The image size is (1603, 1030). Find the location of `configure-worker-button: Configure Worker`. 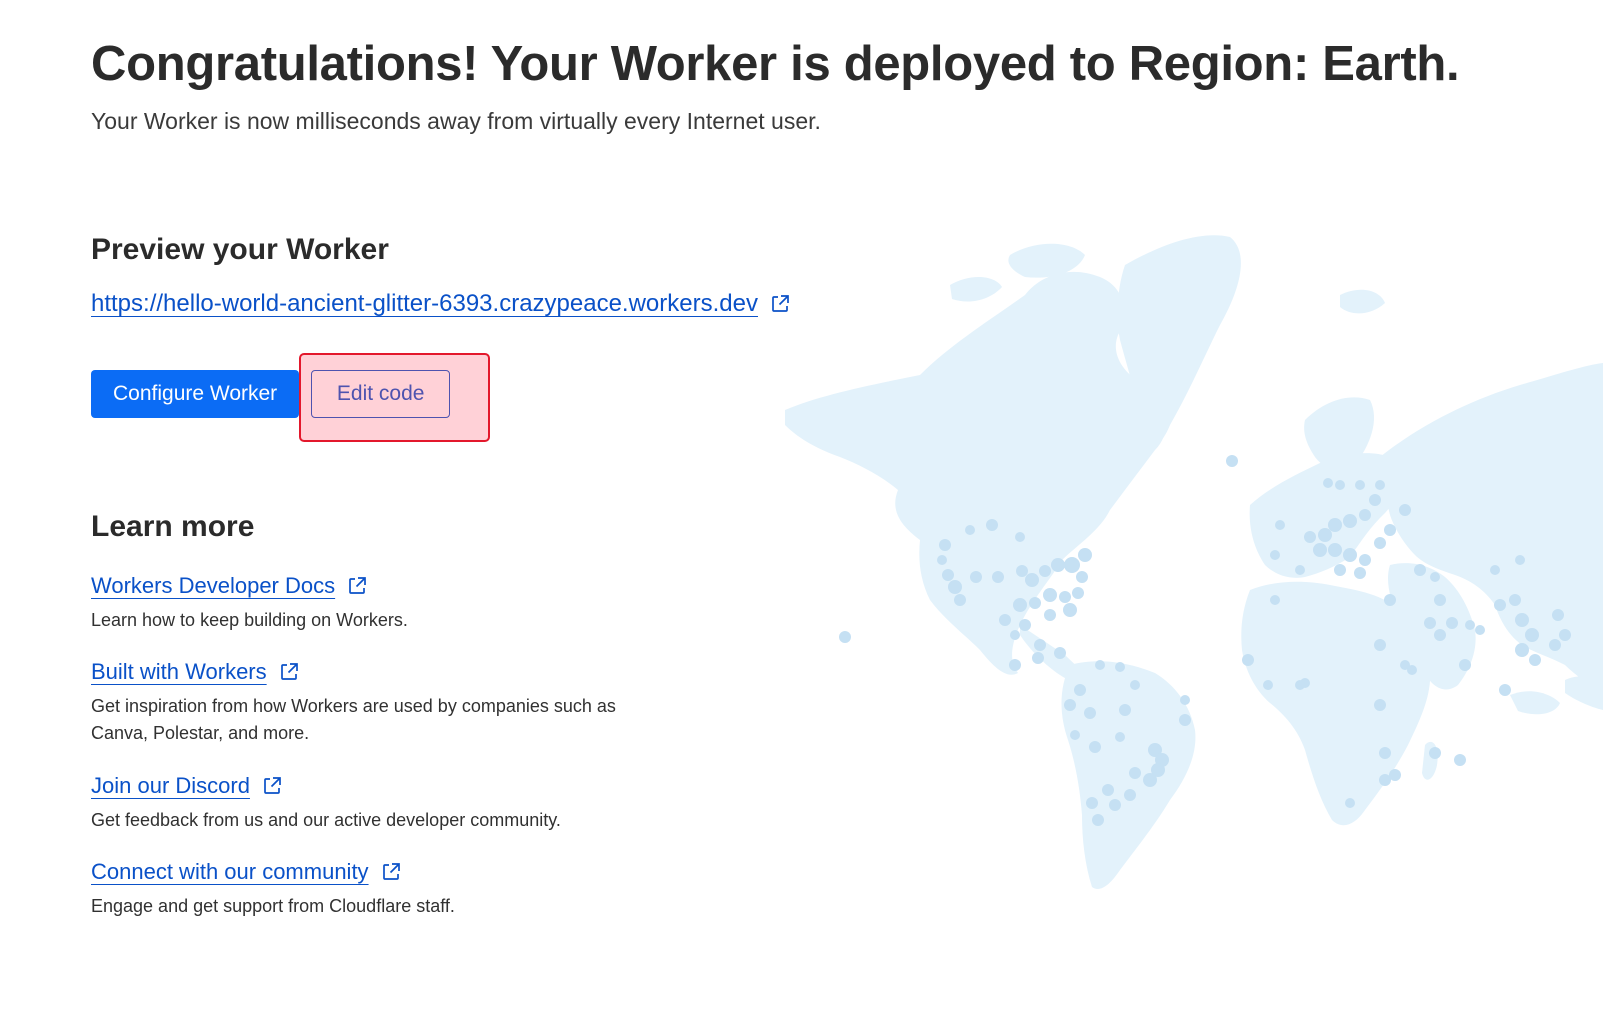

configure-worker-button: Configure Worker is located at coordinates (195, 394).